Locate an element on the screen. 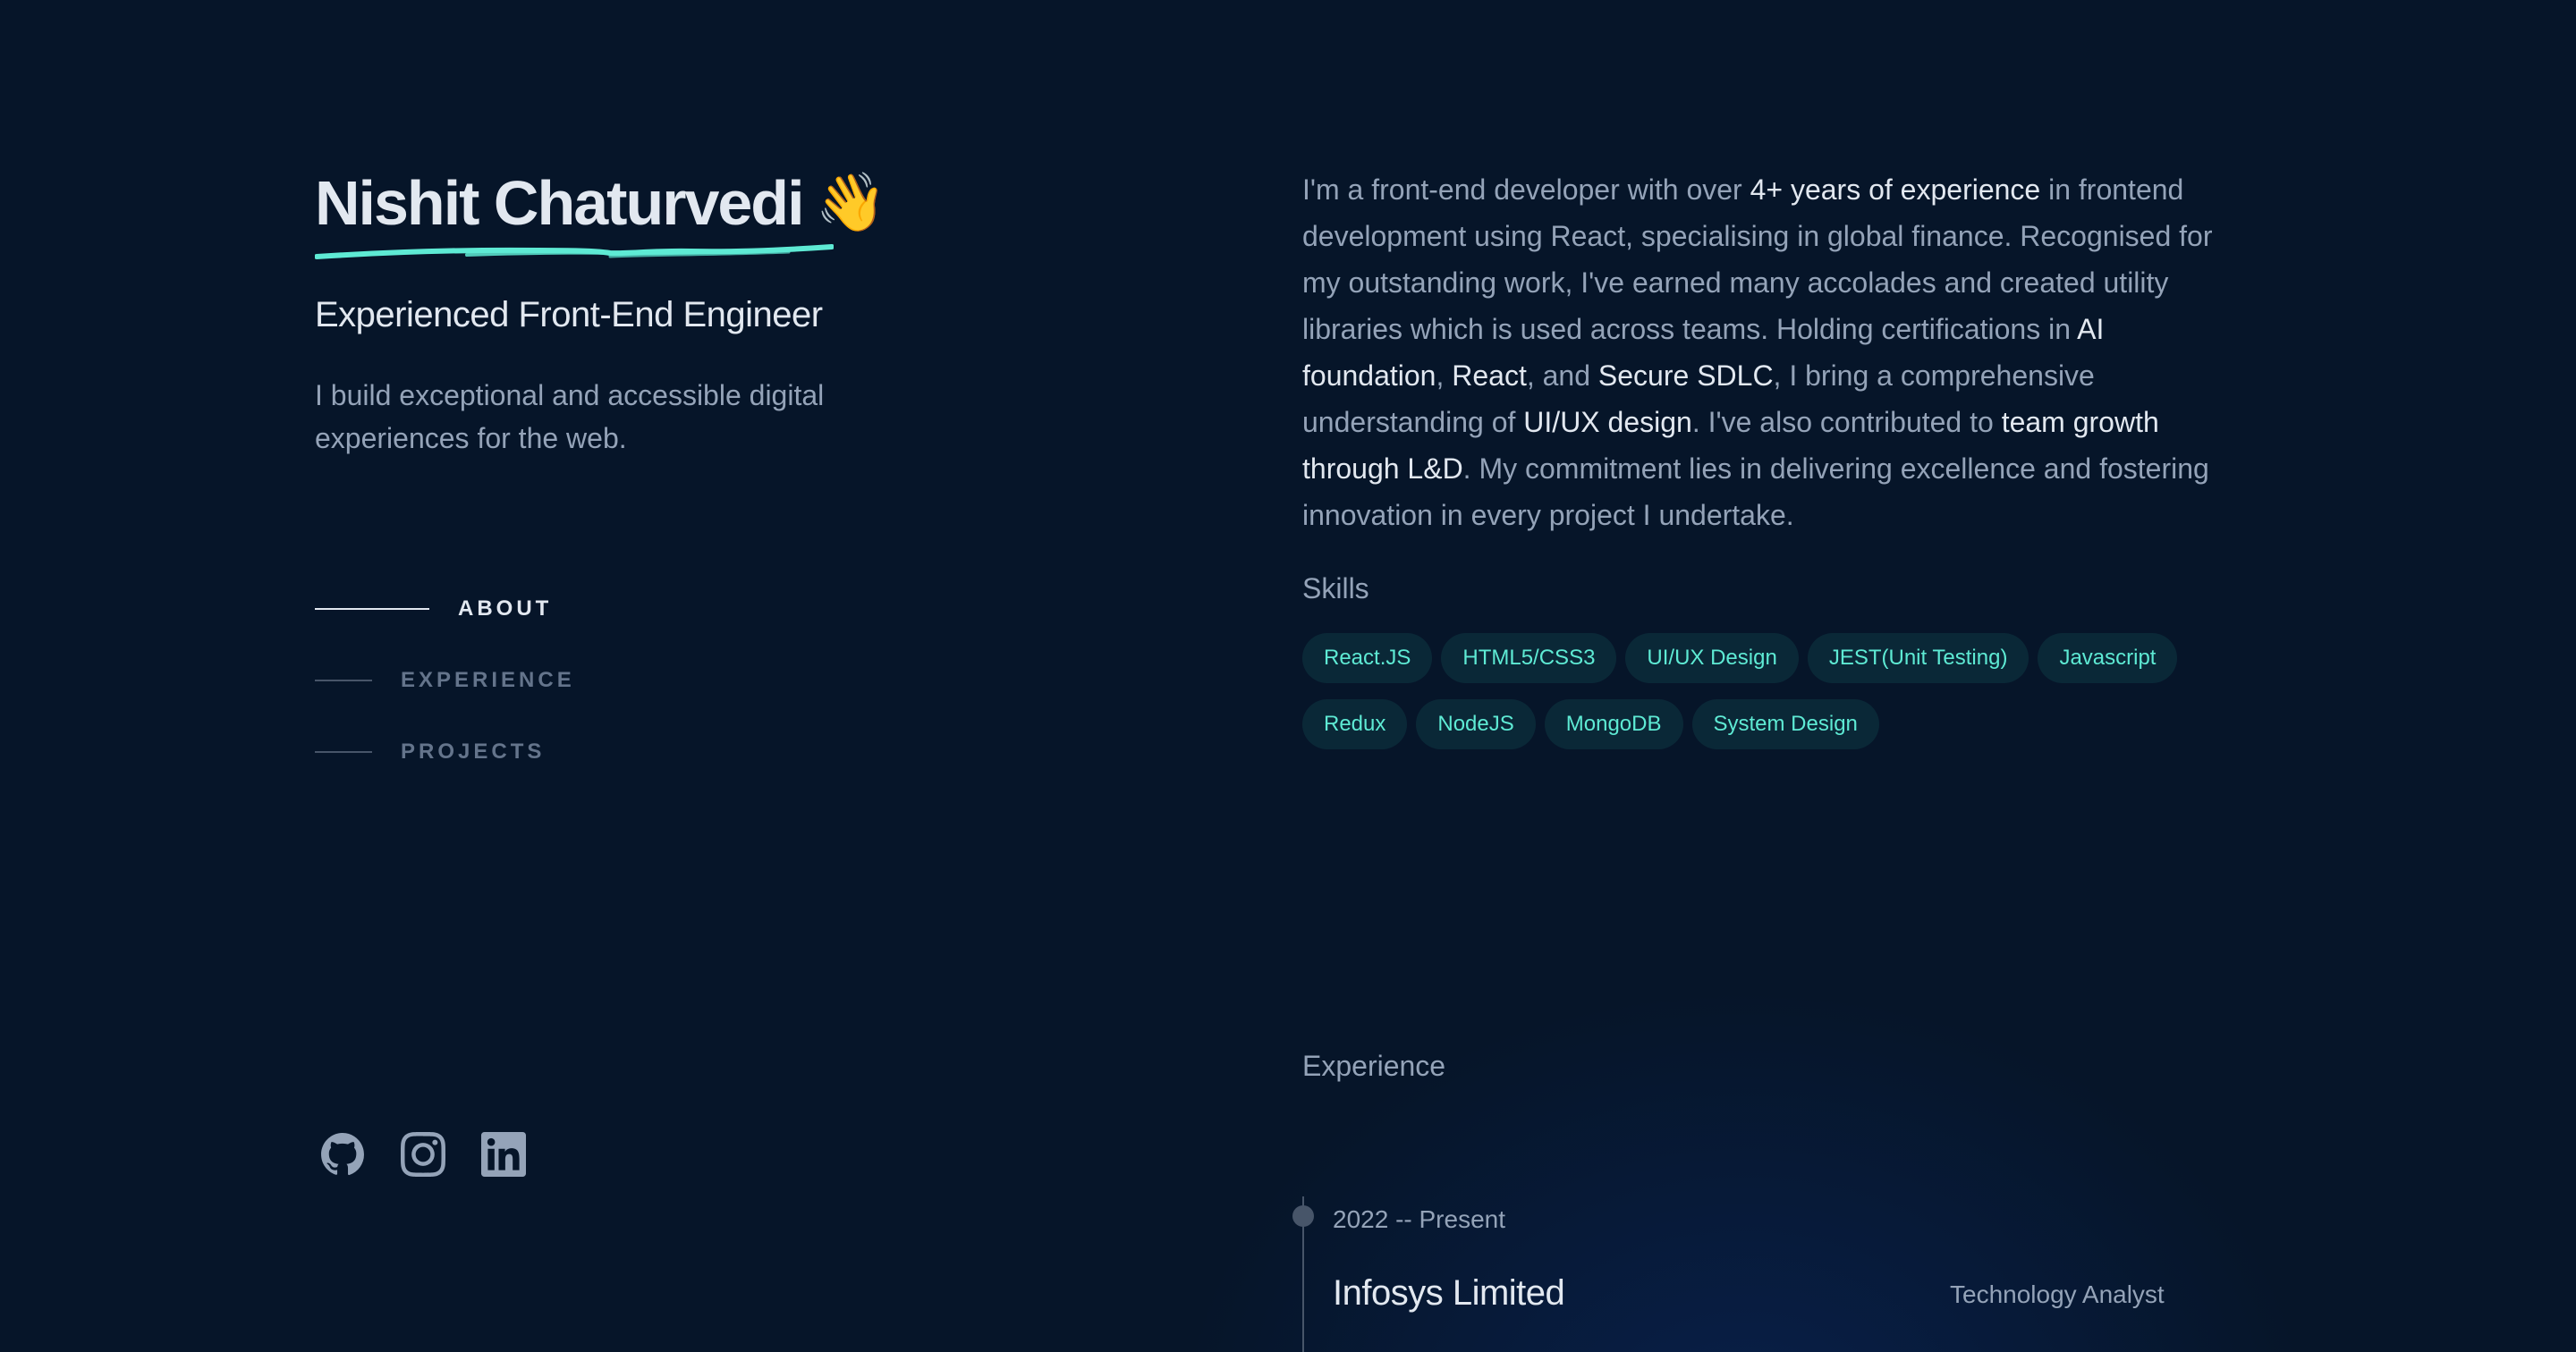 The width and height of the screenshot is (2576, 1352). skill-chip: HTML5/CSS3 is located at coordinates (1529, 658).